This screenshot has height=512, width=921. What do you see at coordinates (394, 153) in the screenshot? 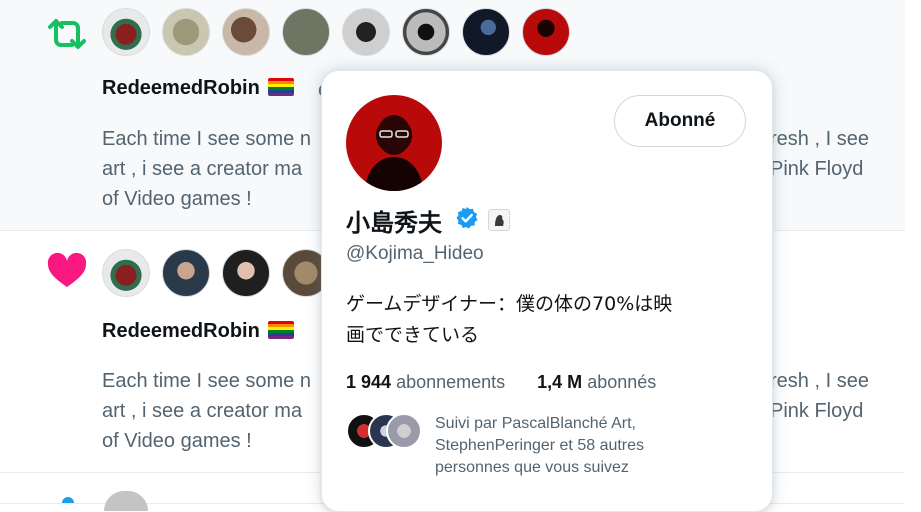
I see `portrait-image` at bounding box center [394, 153].